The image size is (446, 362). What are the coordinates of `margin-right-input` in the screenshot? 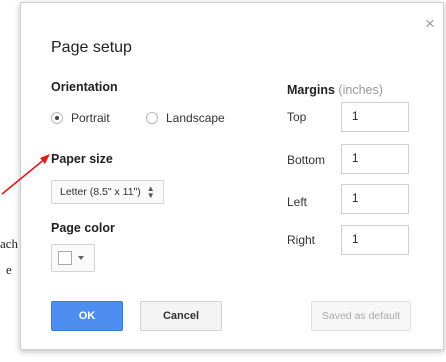 It's located at (375, 240).